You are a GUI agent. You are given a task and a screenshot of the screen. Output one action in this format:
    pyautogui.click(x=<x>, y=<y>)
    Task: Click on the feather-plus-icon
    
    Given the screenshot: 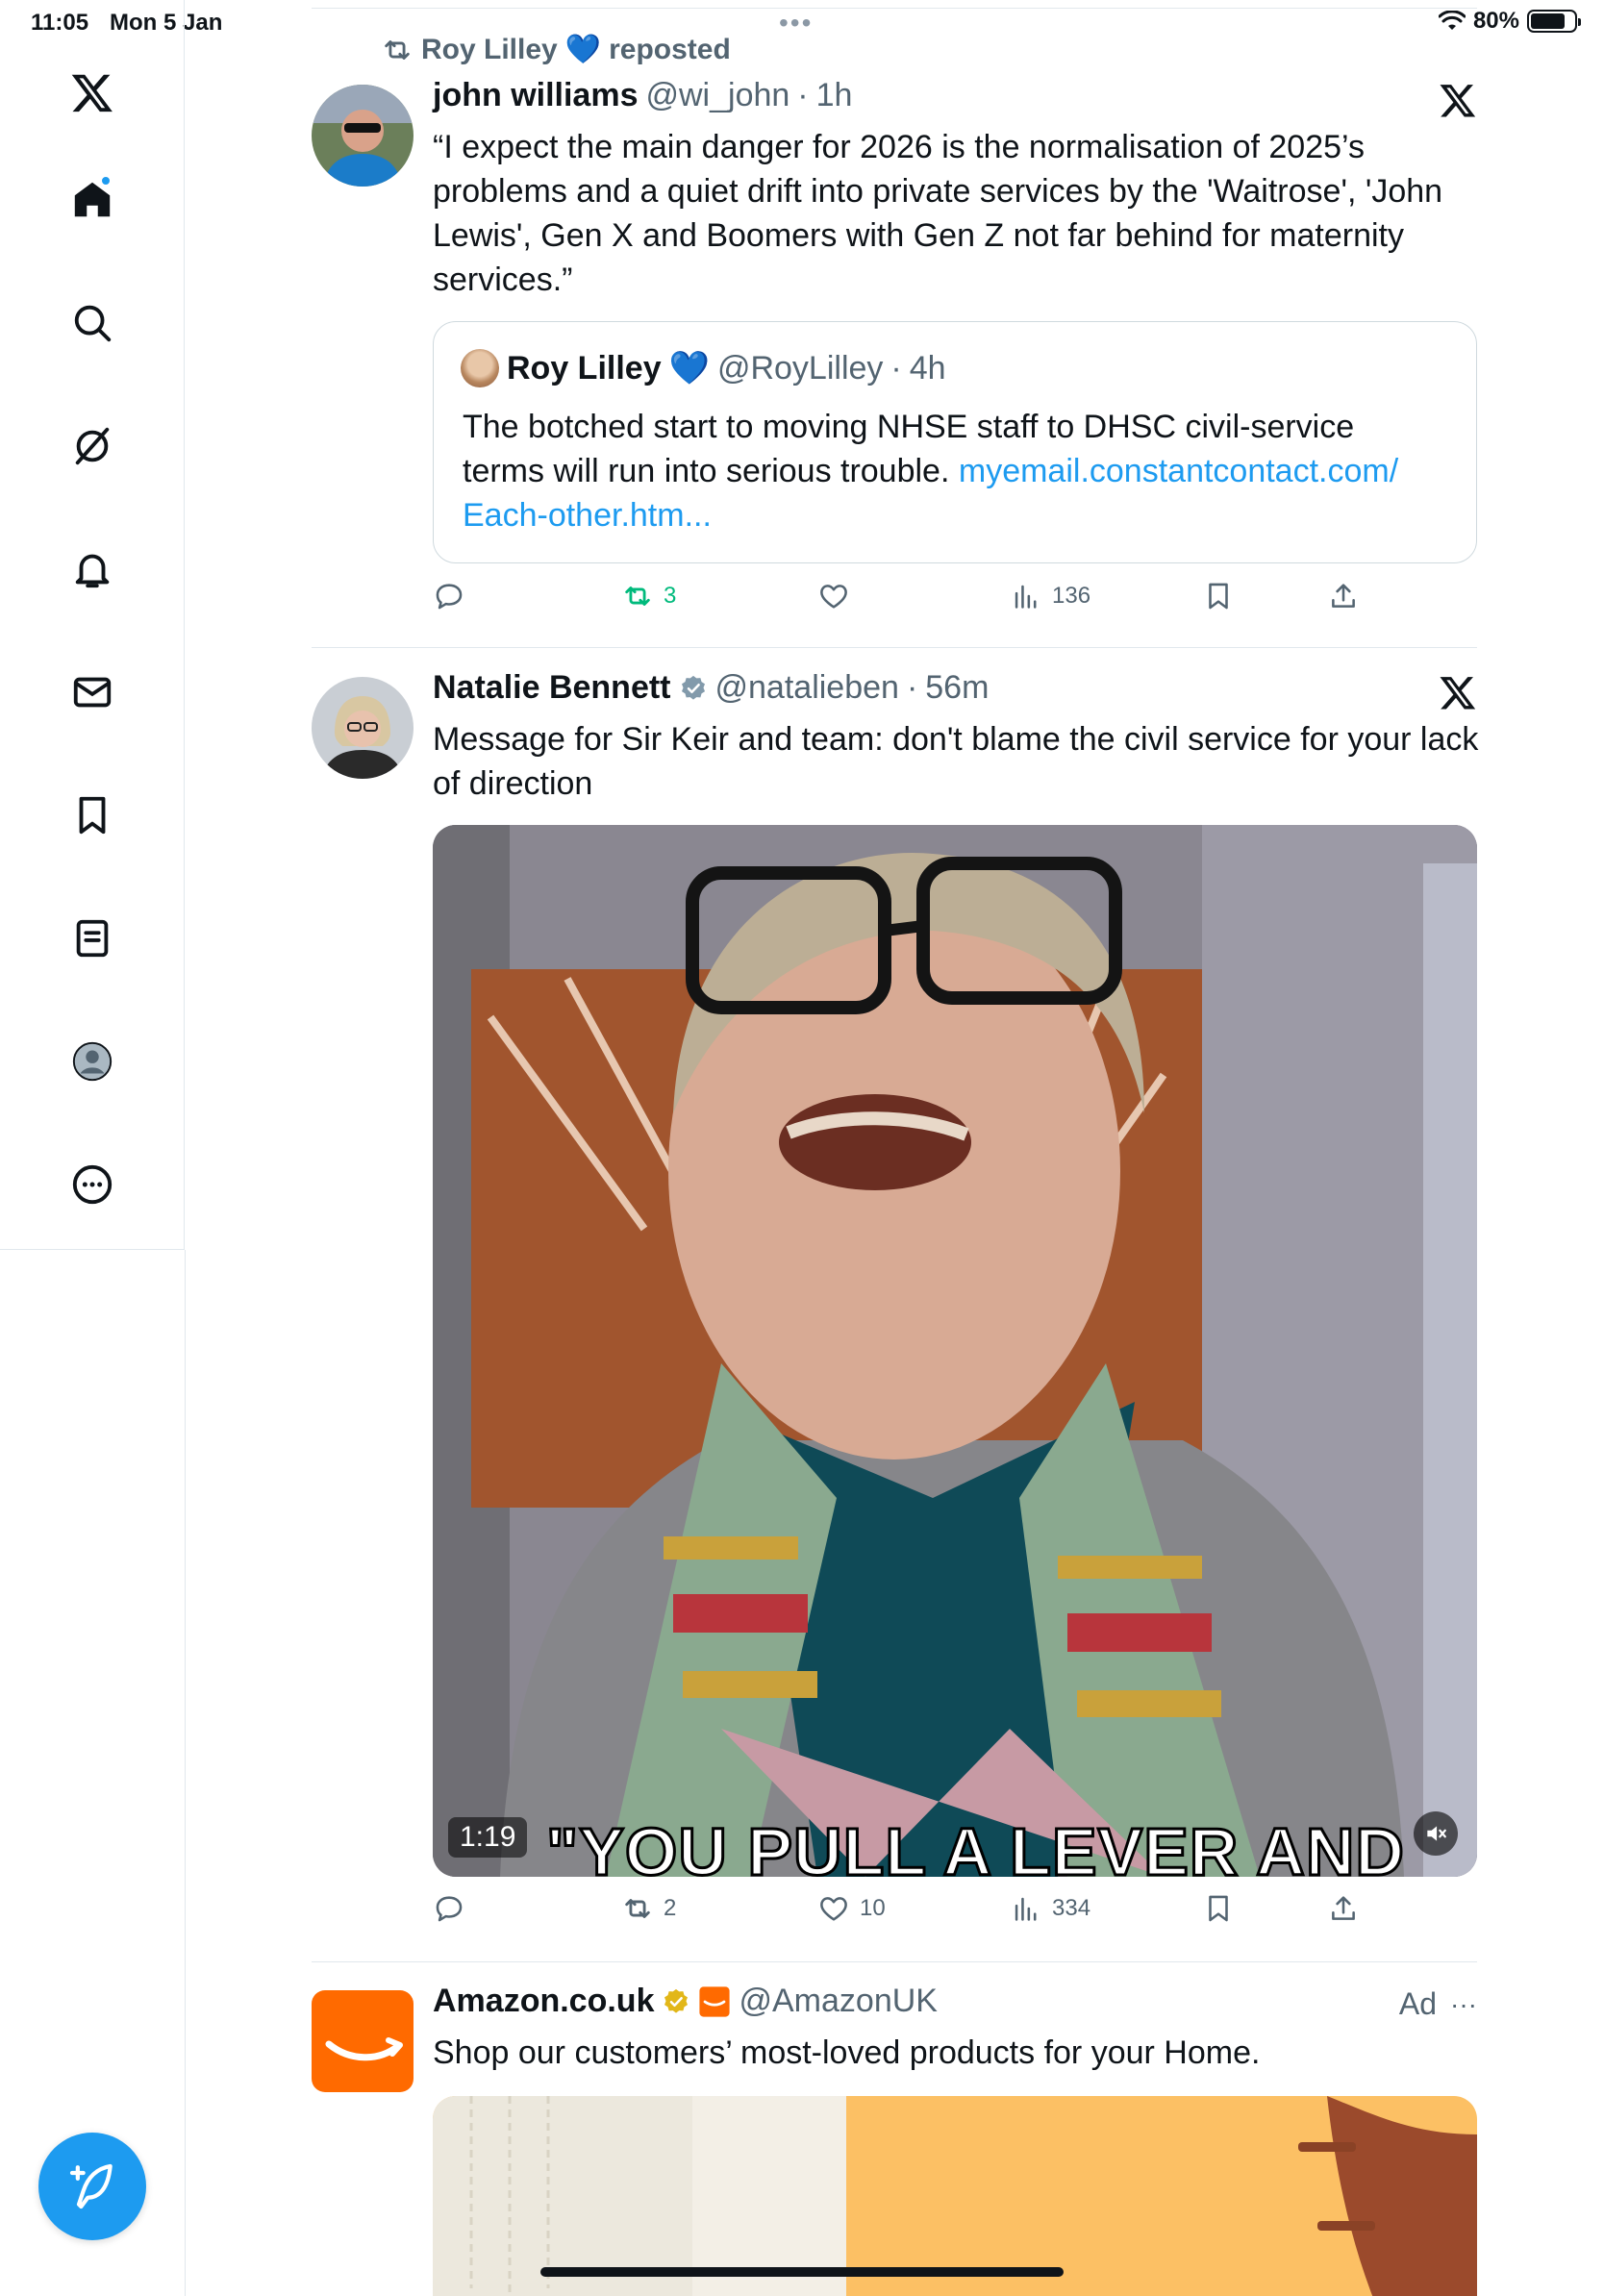 What is the action you would take?
    pyautogui.click(x=91, y=2186)
    